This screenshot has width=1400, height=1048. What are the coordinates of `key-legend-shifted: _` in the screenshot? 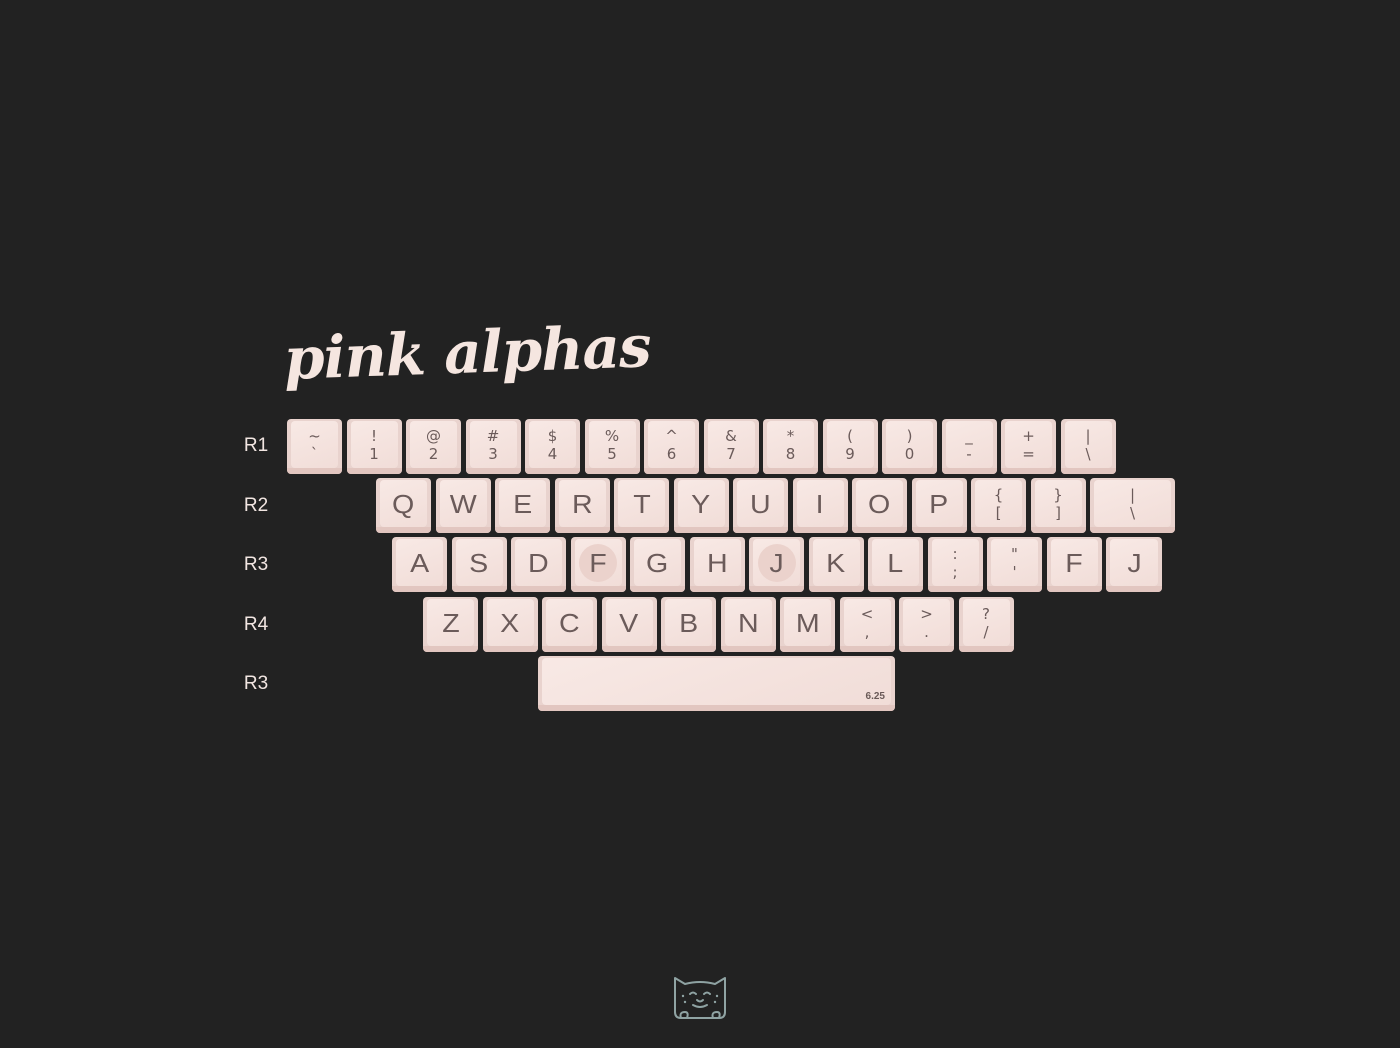 It's located at (969, 435).